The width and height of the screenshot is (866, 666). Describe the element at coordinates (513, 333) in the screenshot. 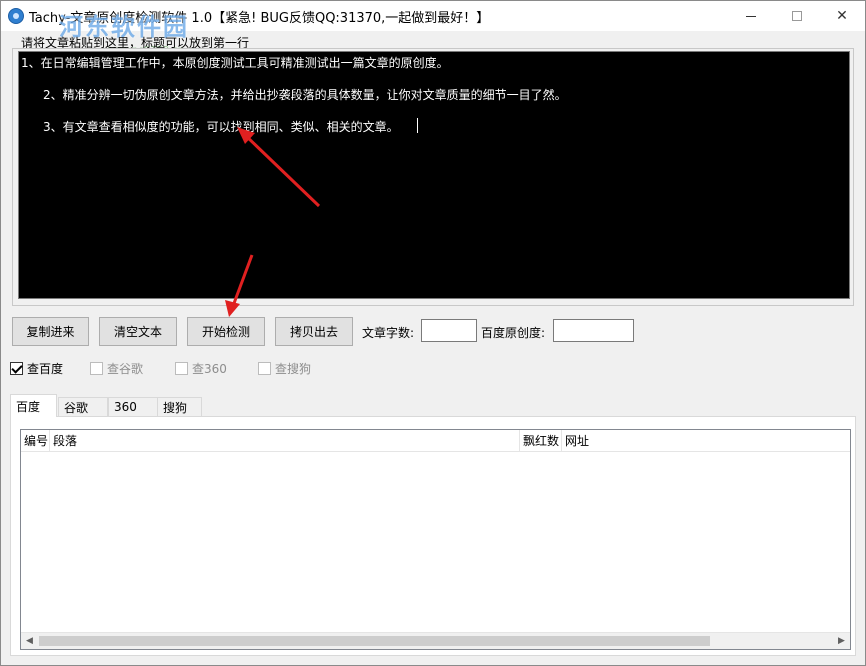

I see `baidu-originality-label: 百度原创度:` at that location.